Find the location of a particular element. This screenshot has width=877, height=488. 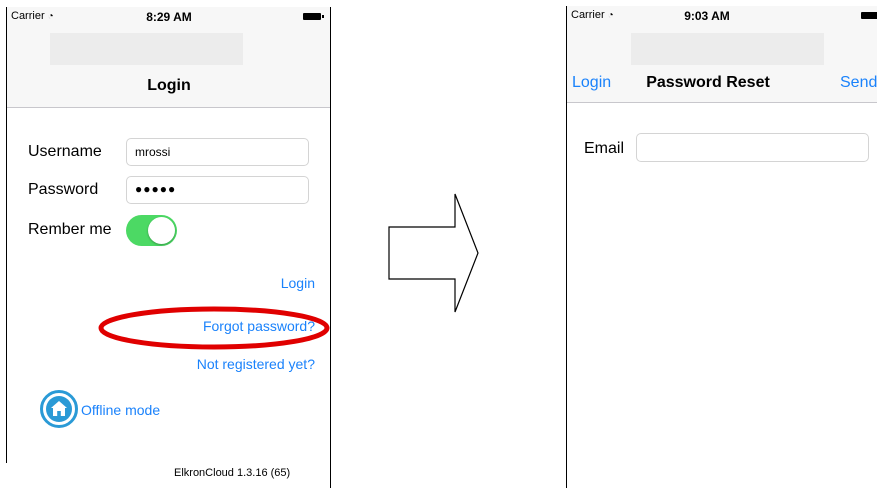

status-bar: Carrier ◔ 8:29 AM is located at coordinates (169, 17).